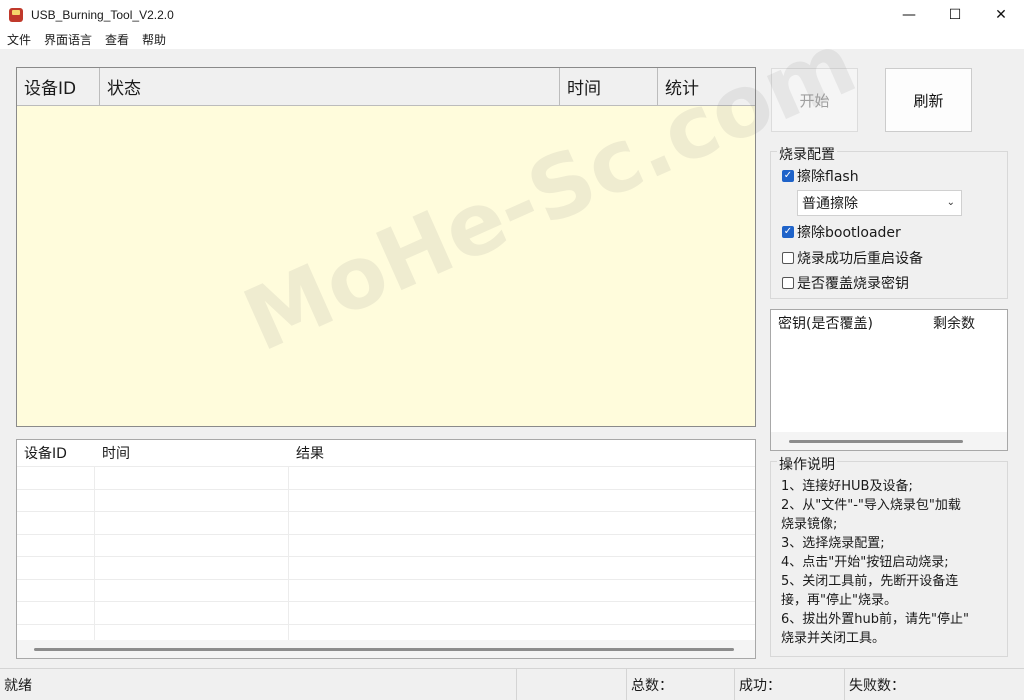 The image size is (1024, 700). I want to click on erase-flash-checkbox: ✓ 擦除flash, so click(820, 176).